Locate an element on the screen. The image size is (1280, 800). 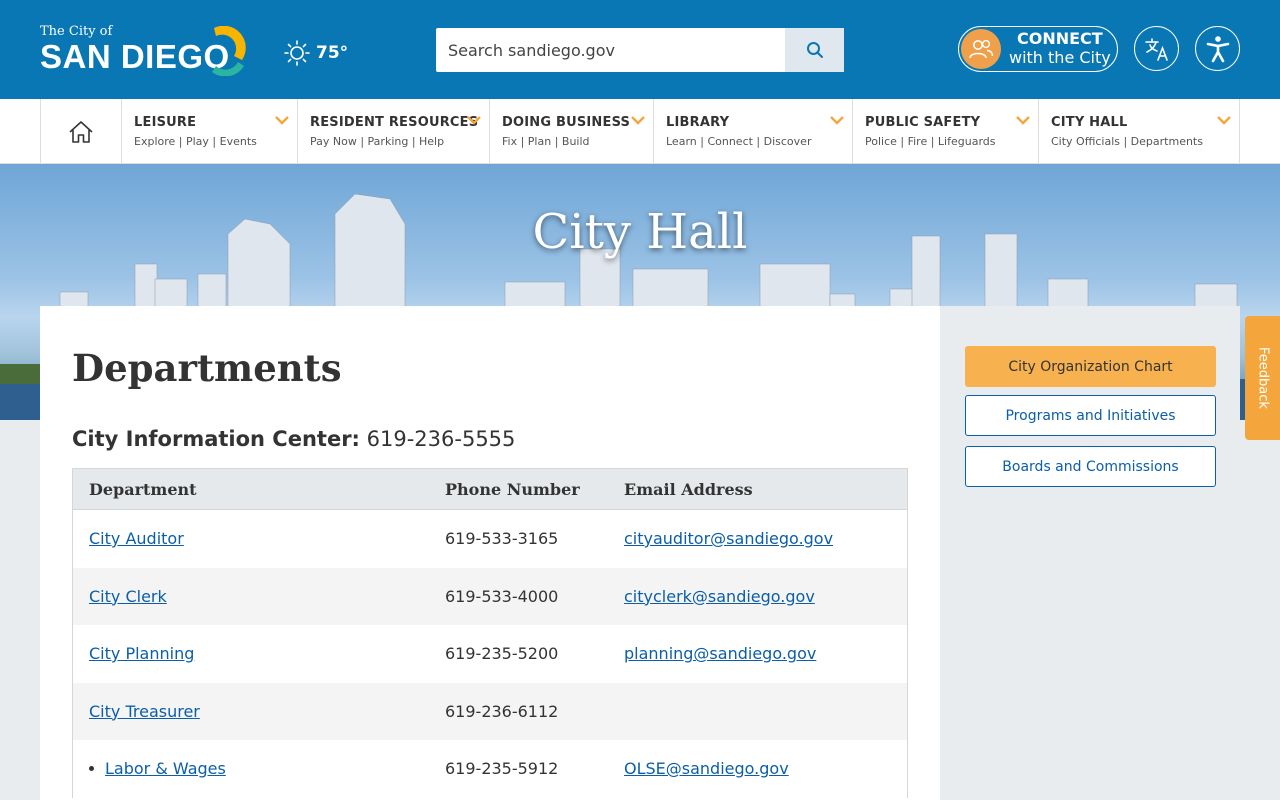
nav-item-public-safety: PUBLIC SAFETY Police | Fire | Lifeguards is located at coordinates (946, 131).